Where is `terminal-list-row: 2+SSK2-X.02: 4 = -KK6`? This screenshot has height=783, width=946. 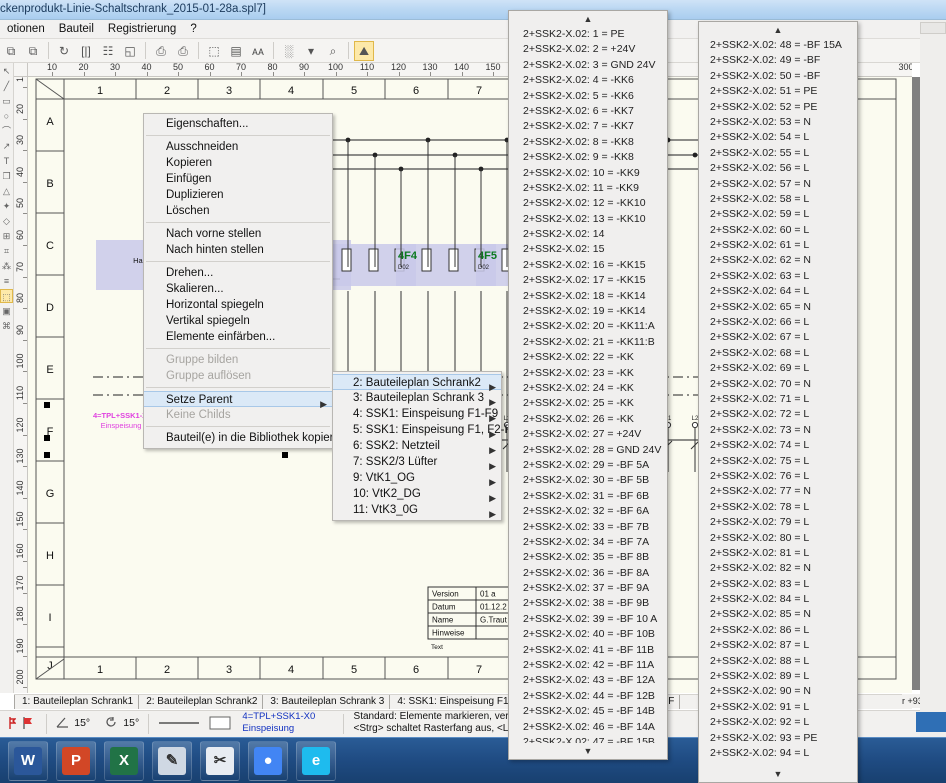 terminal-list-row: 2+SSK2-X.02: 4 = -KK6 is located at coordinates (588, 80).